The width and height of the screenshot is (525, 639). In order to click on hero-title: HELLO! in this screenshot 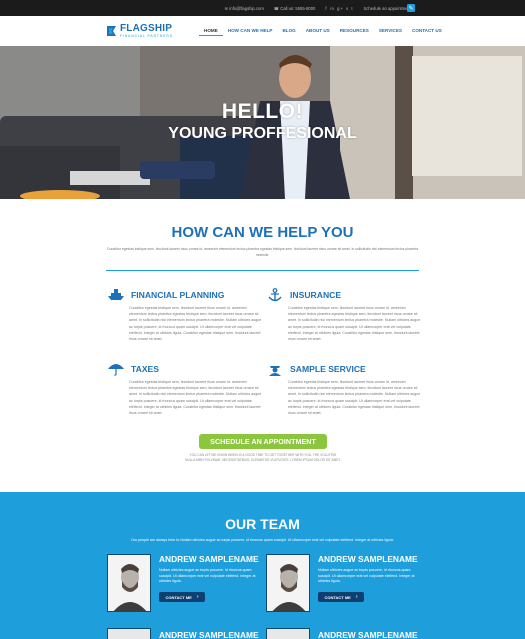, I will do `click(262, 111)`.